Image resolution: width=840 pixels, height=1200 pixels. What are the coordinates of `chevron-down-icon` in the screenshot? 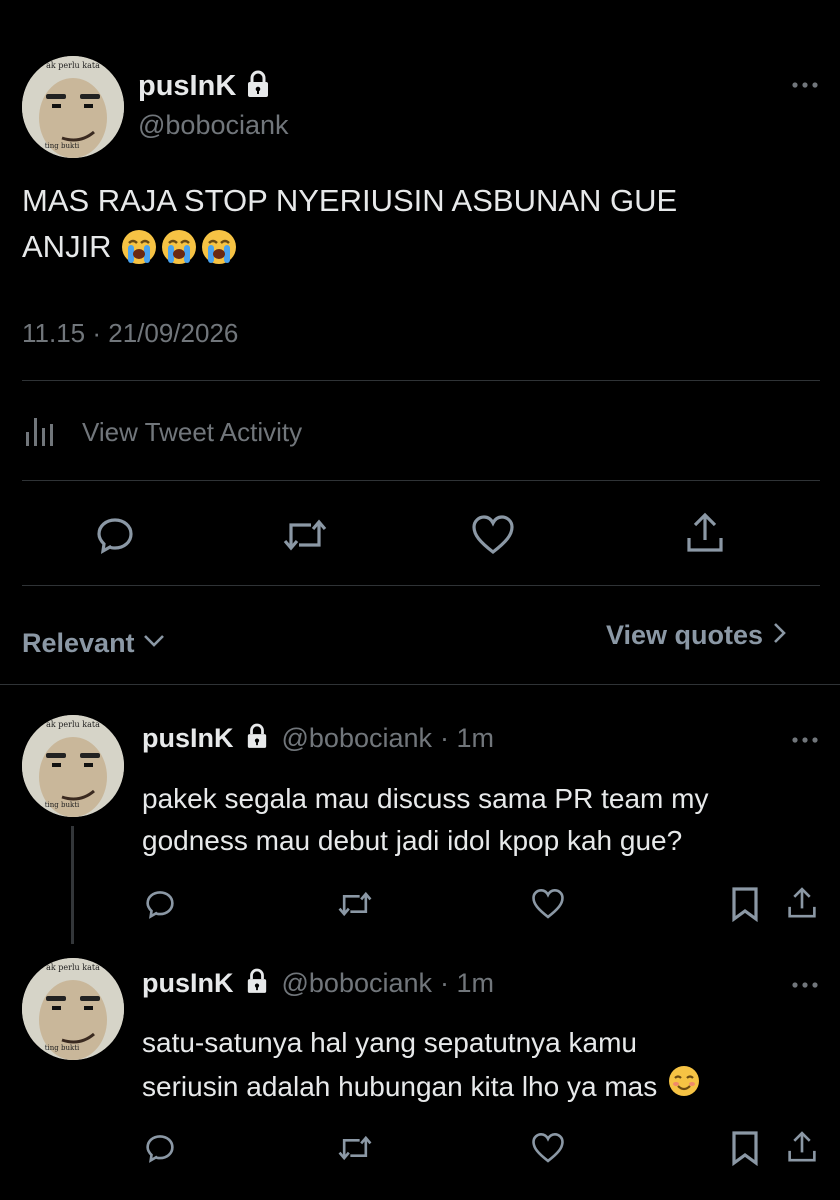 It's located at (154, 643).